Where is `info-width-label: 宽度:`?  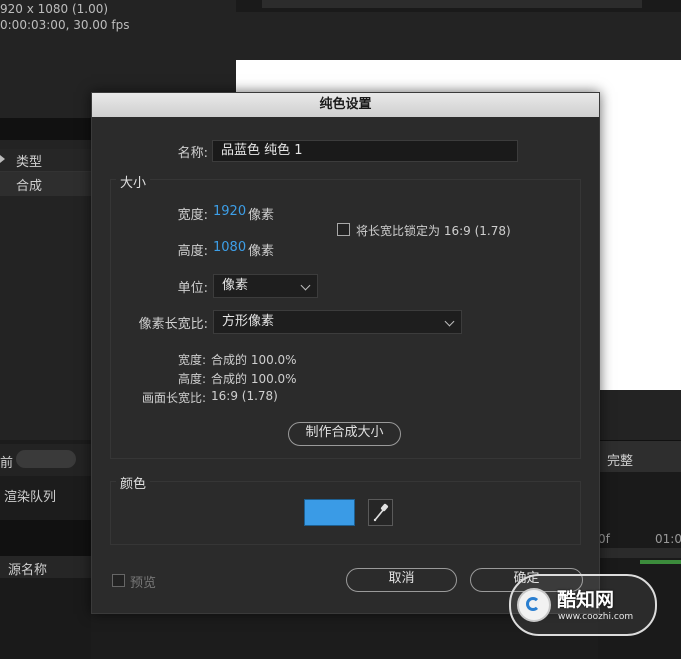
info-width-label: 宽度: is located at coordinates (191, 360).